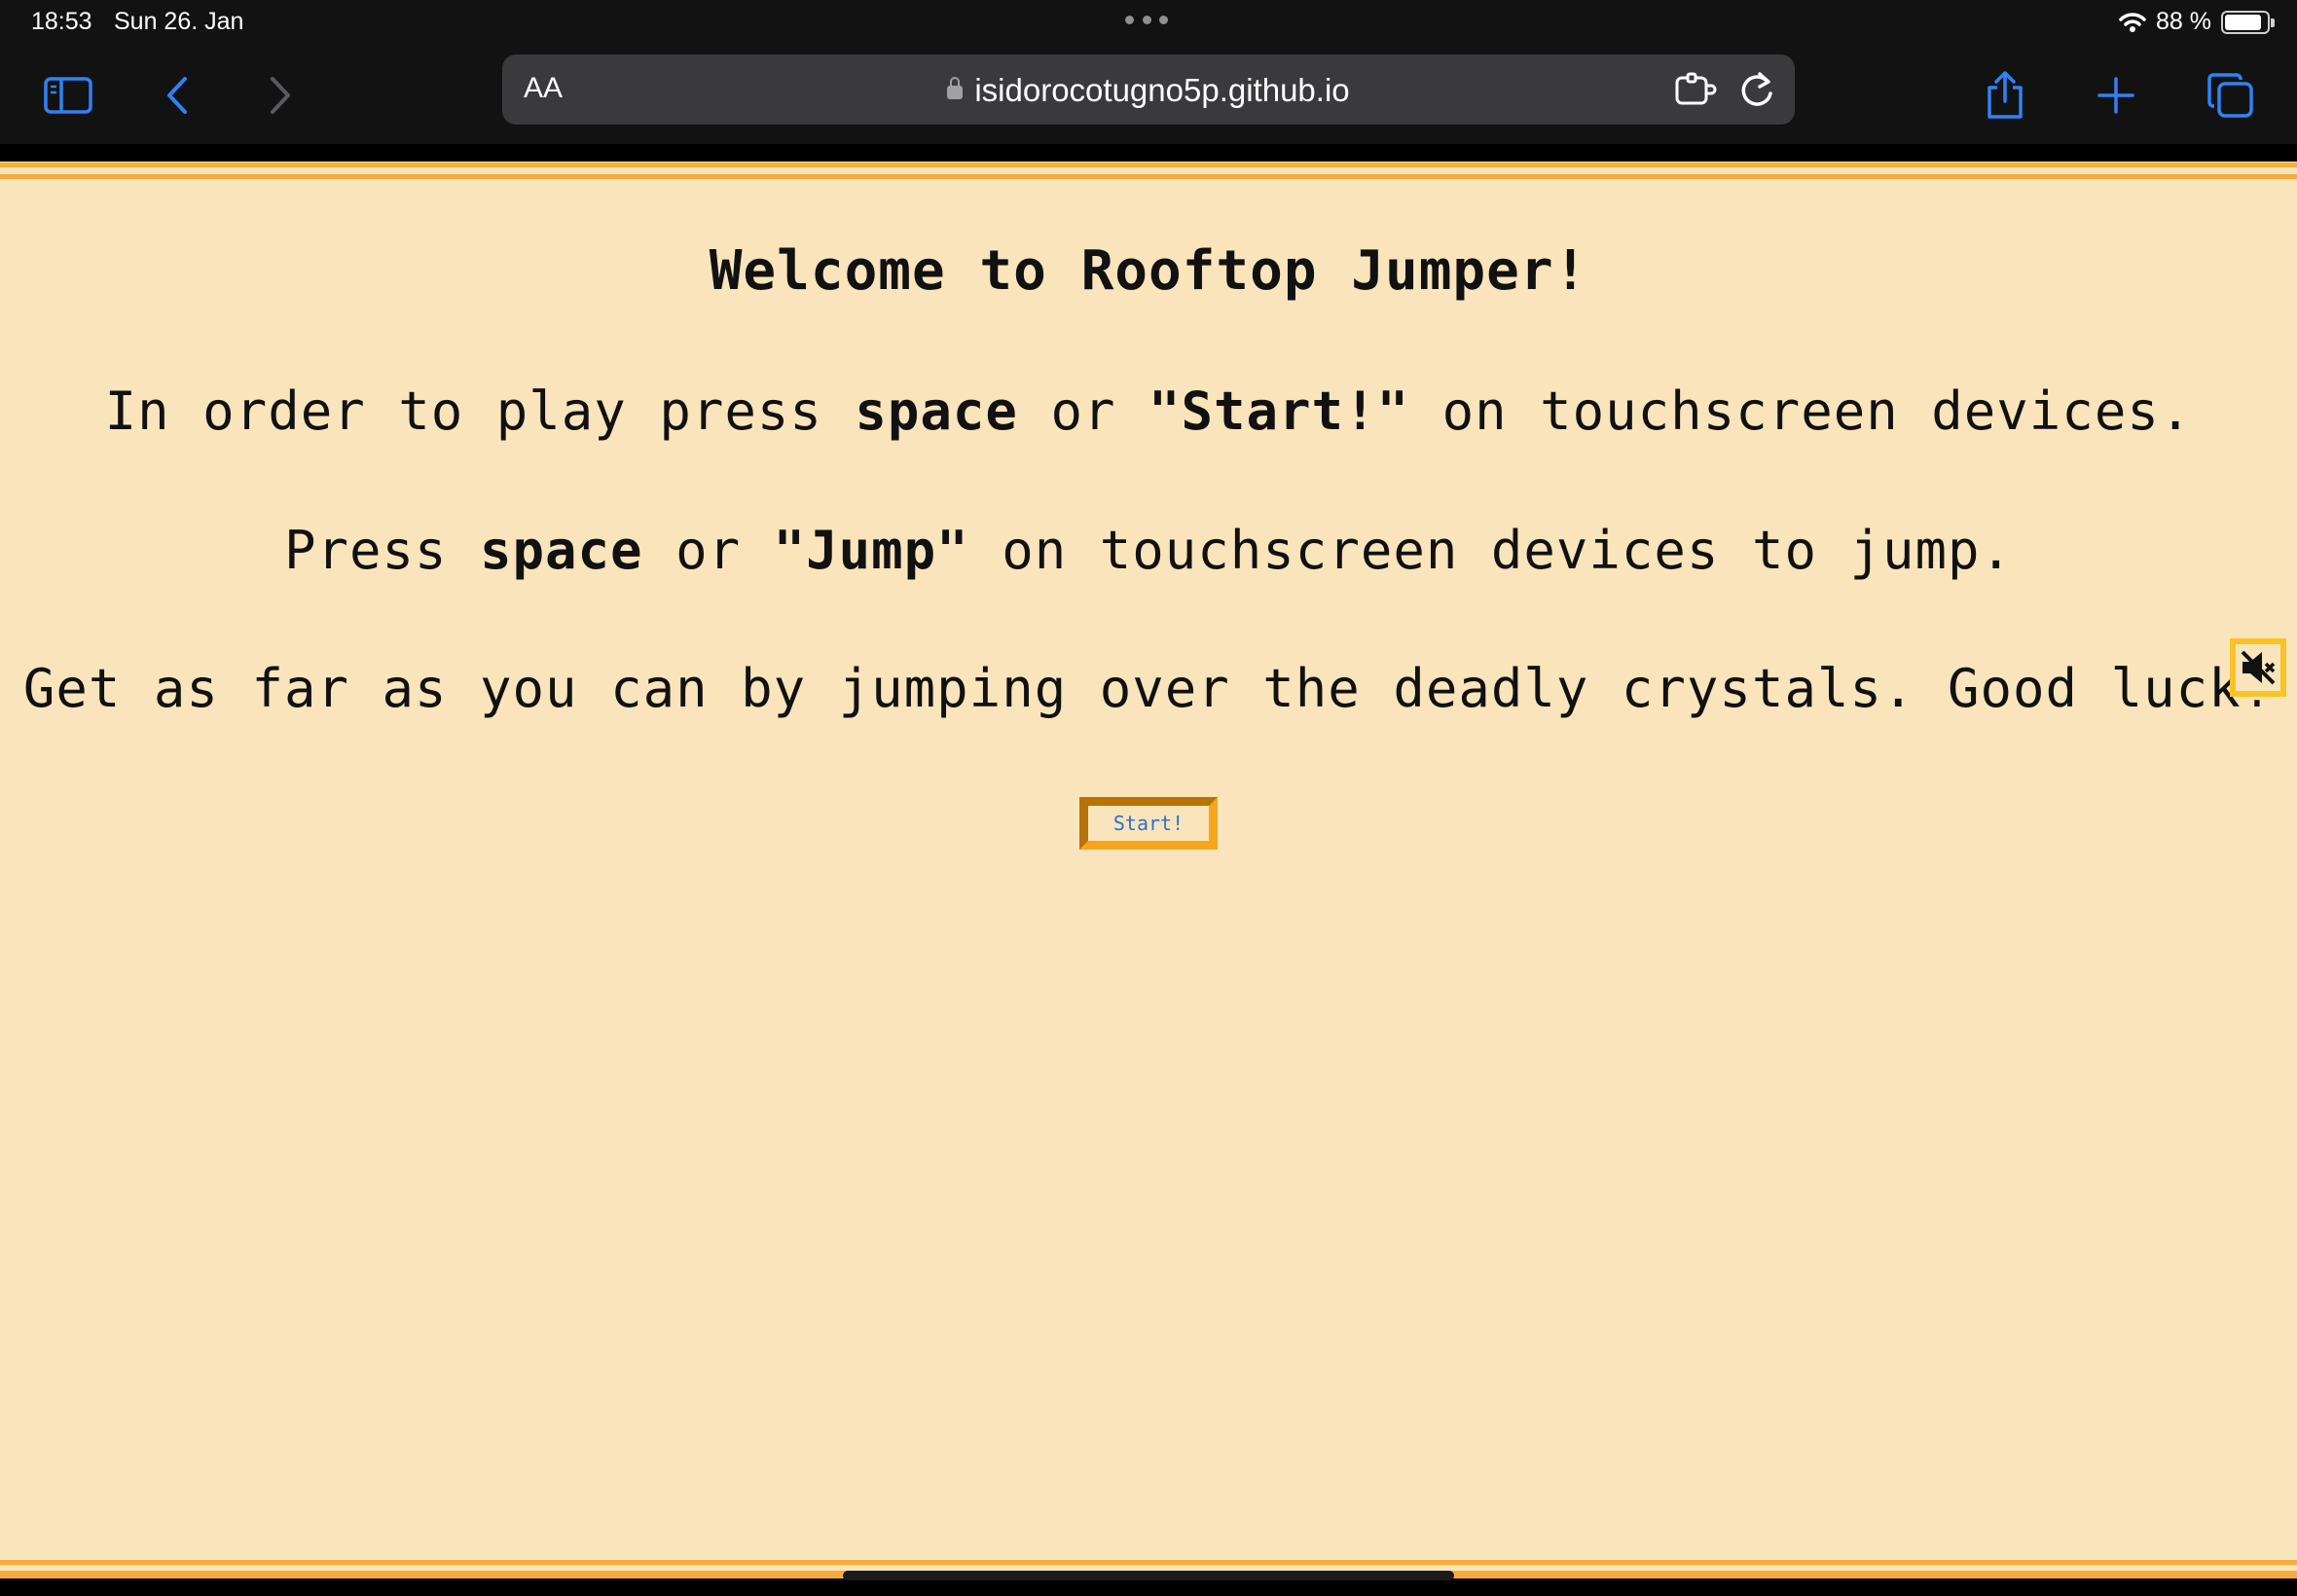  Describe the element at coordinates (1148, 165) in the screenshot. I see `top-border-line` at that location.